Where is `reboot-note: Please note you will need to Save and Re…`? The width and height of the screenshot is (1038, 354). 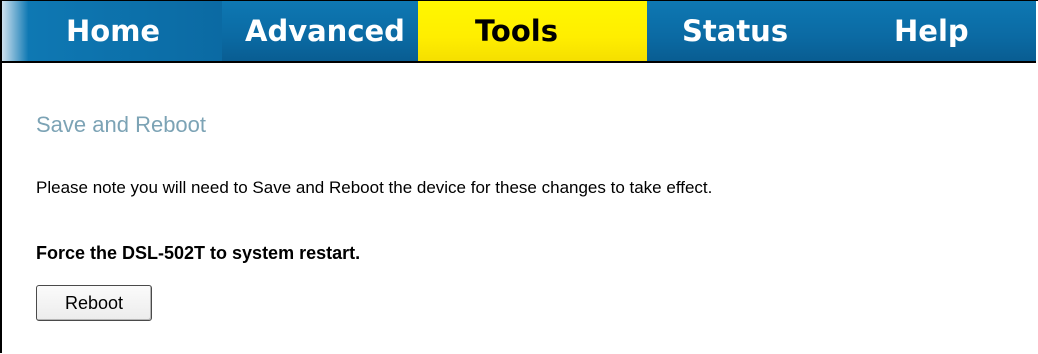 reboot-note: Please note you will need to Save and Re… is located at coordinates (374, 187).